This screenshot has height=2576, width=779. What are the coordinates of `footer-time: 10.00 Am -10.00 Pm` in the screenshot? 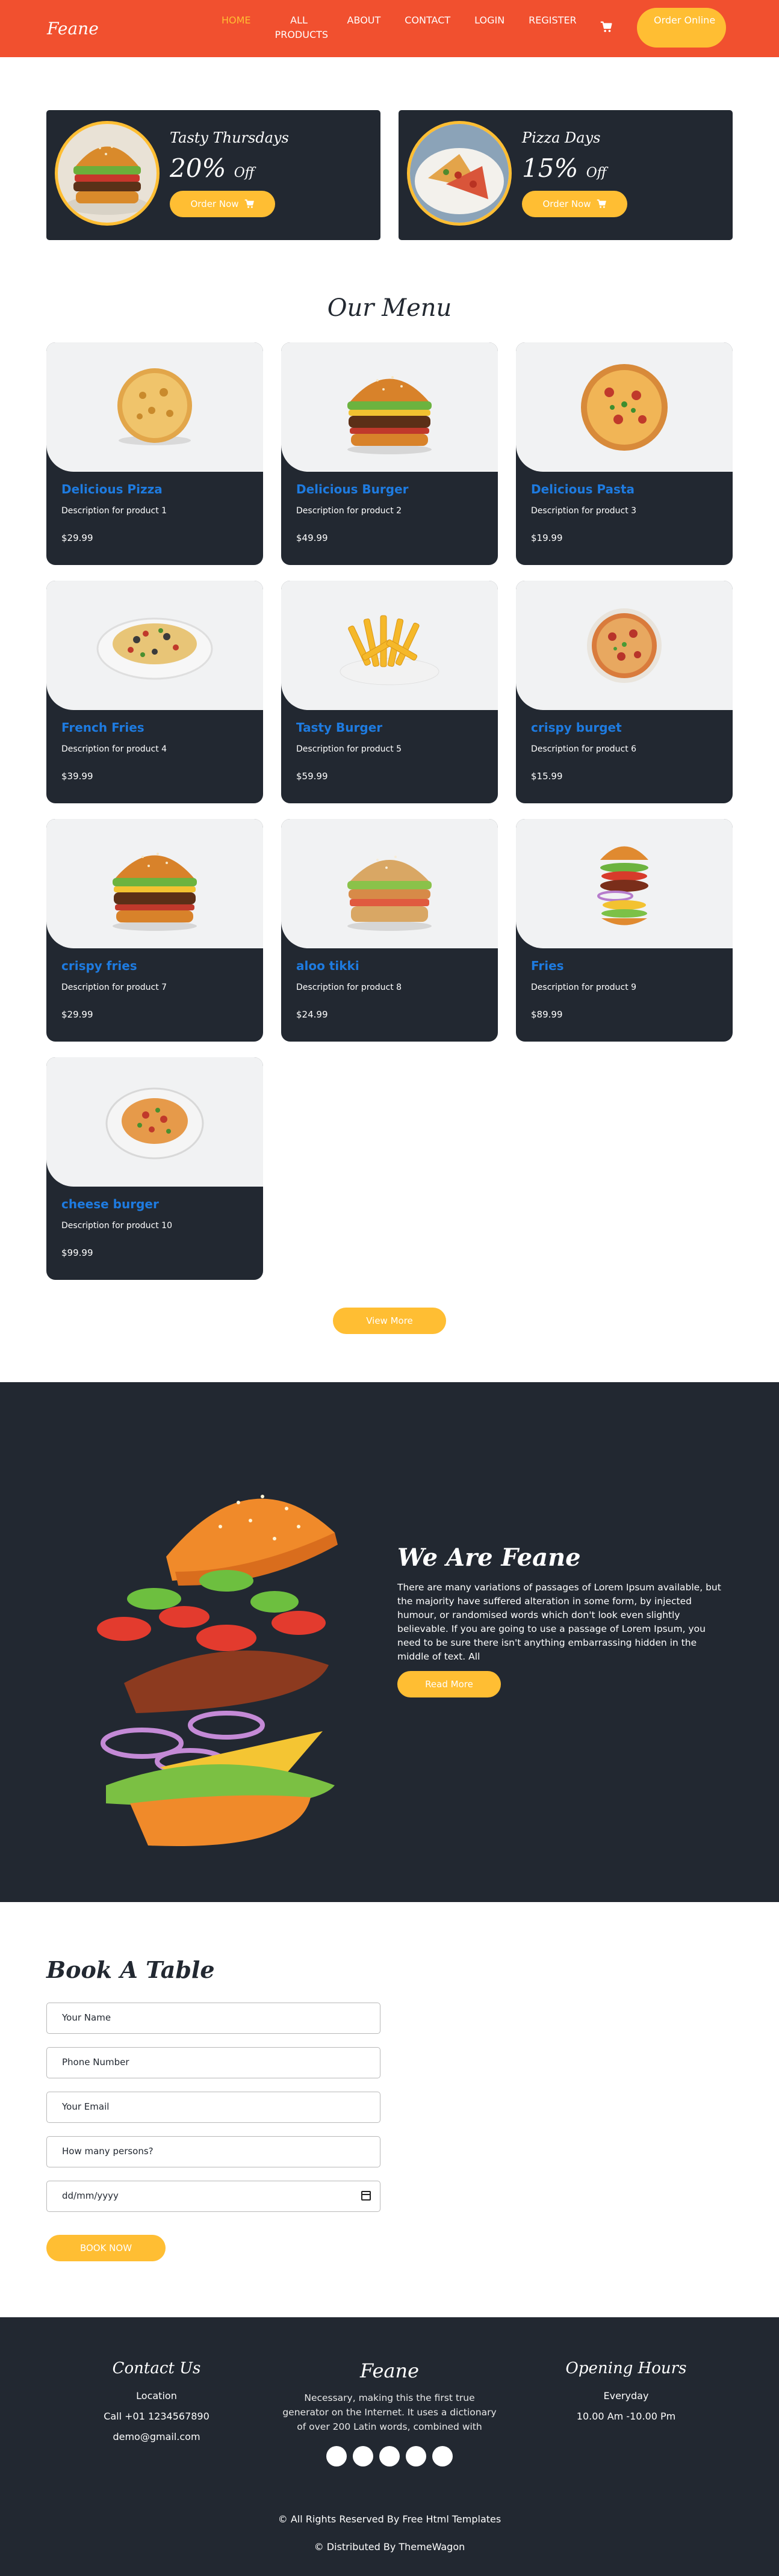 It's located at (626, 2416).